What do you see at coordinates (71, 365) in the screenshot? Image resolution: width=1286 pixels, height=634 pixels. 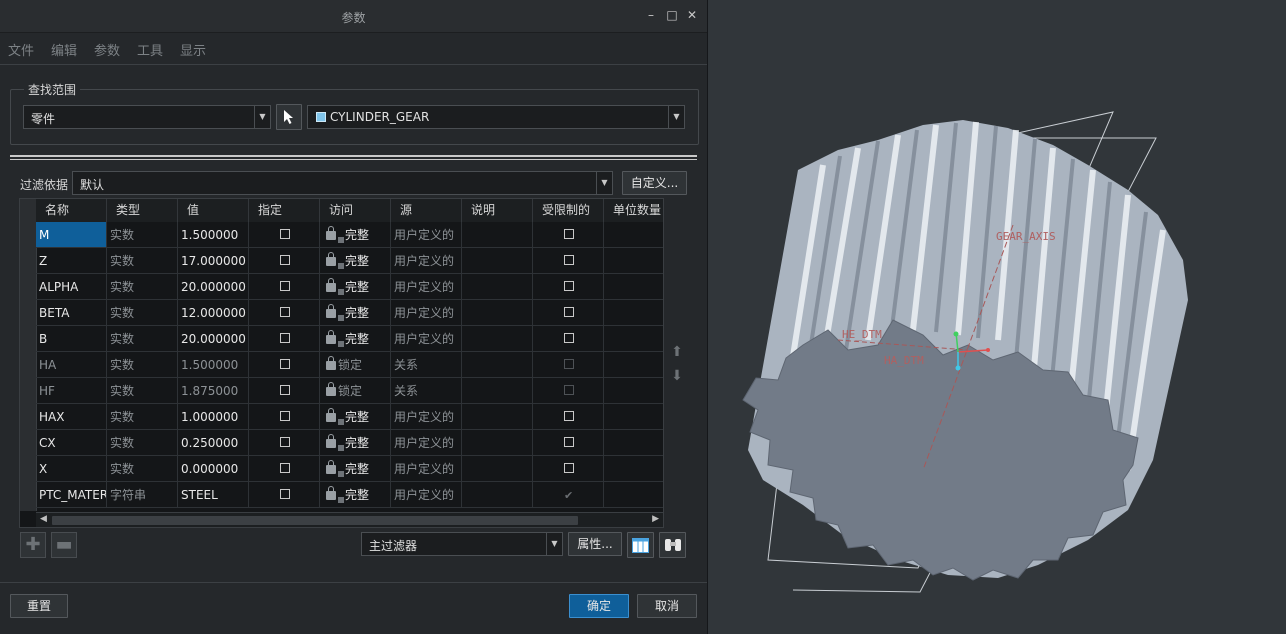 I see `cell-name: HA` at bounding box center [71, 365].